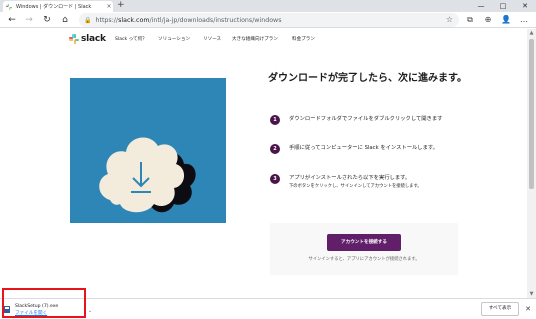 This screenshot has height=319, width=536. What do you see at coordinates (212, 39) in the screenshot?
I see `nav-link-resources: リソース` at bounding box center [212, 39].